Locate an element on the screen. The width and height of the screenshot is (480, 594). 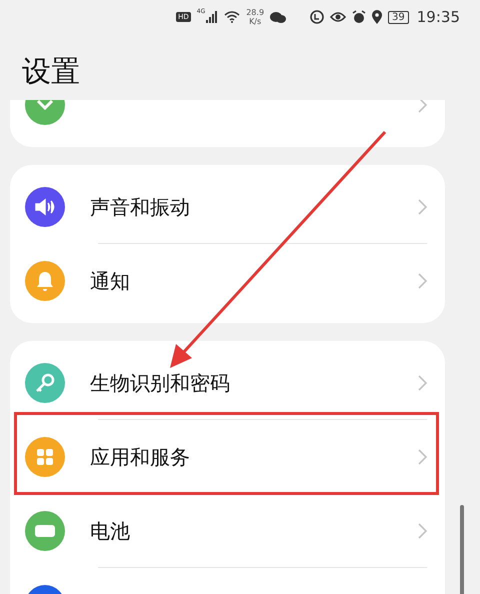
page-title: 设置 is located at coordinates (51, 71).